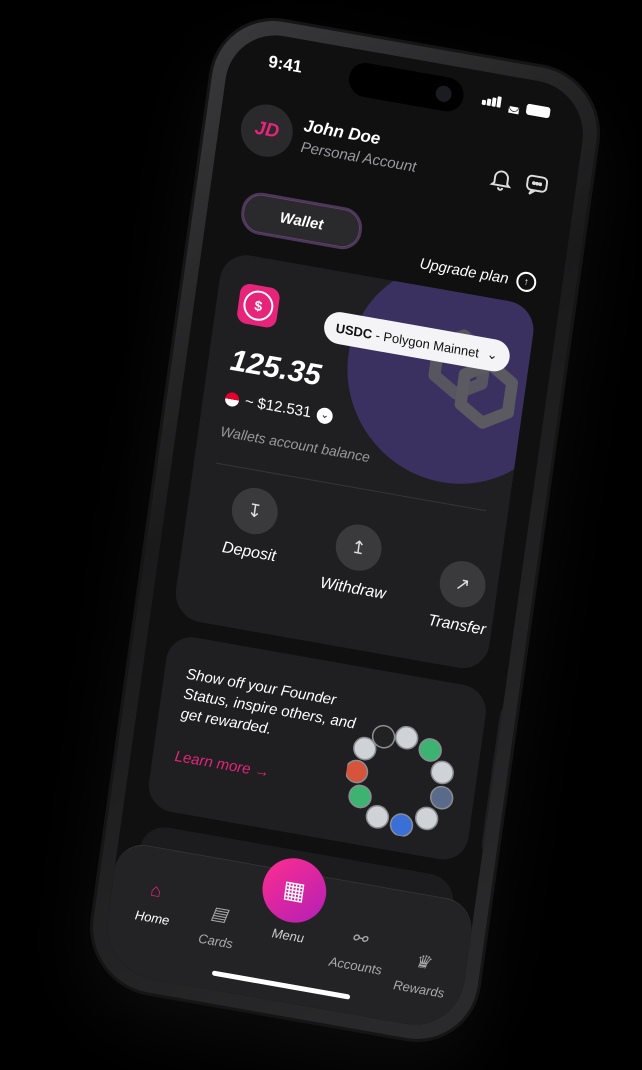 The height and width of the screenshot is (1070, 642). What do you see at coordinates (156, 890) in the screenshot?
I see `home-icon: ⌂` at bounding box center [156, 890].